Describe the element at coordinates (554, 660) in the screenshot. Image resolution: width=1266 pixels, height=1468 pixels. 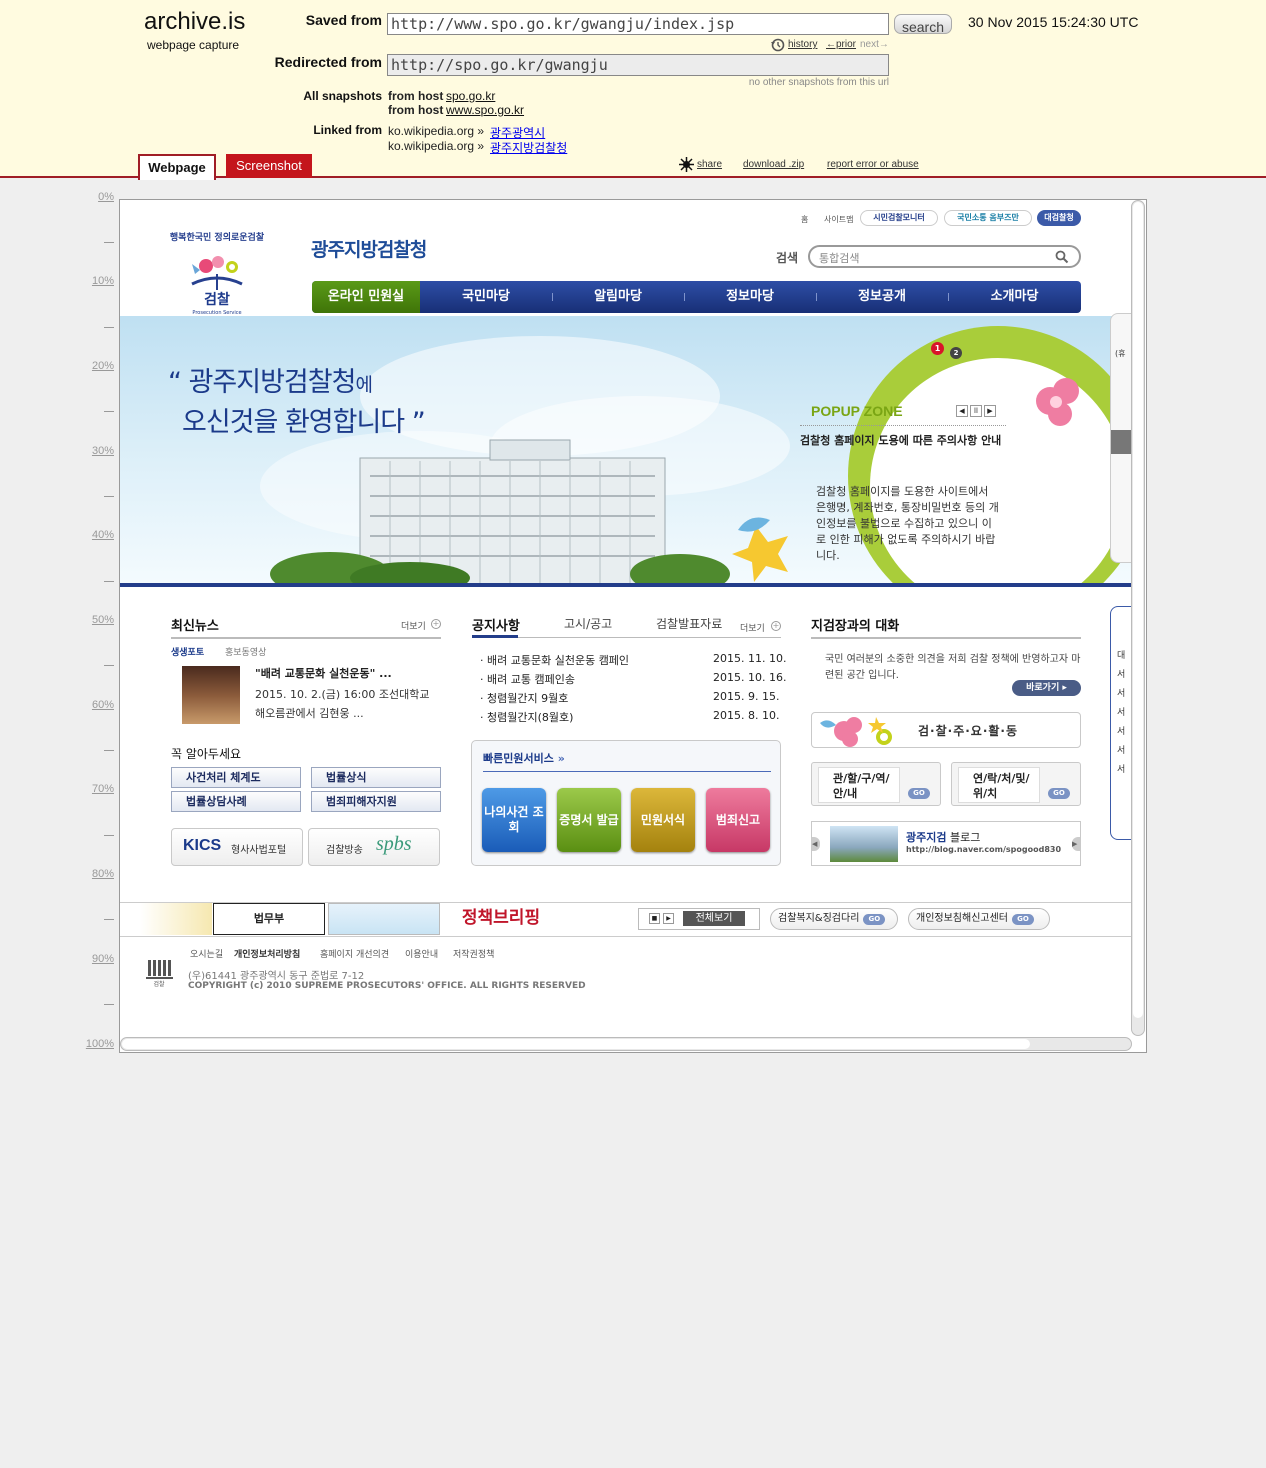
I see `notice-item: · 배려 교통문화 실천운동 캠페인` at that location.